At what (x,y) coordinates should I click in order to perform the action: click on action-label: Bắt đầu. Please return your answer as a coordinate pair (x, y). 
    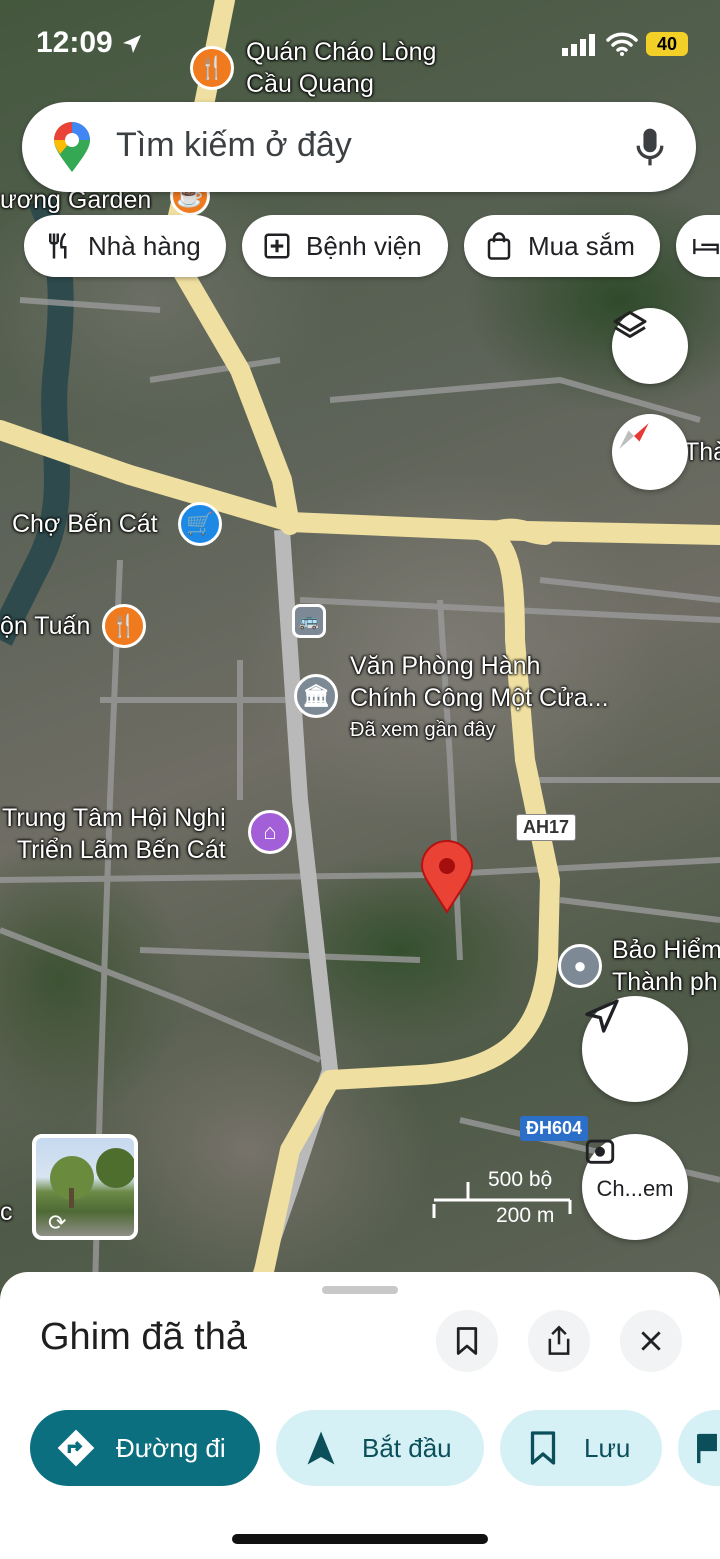
    Looking at the image, I should click on (407, 1447).